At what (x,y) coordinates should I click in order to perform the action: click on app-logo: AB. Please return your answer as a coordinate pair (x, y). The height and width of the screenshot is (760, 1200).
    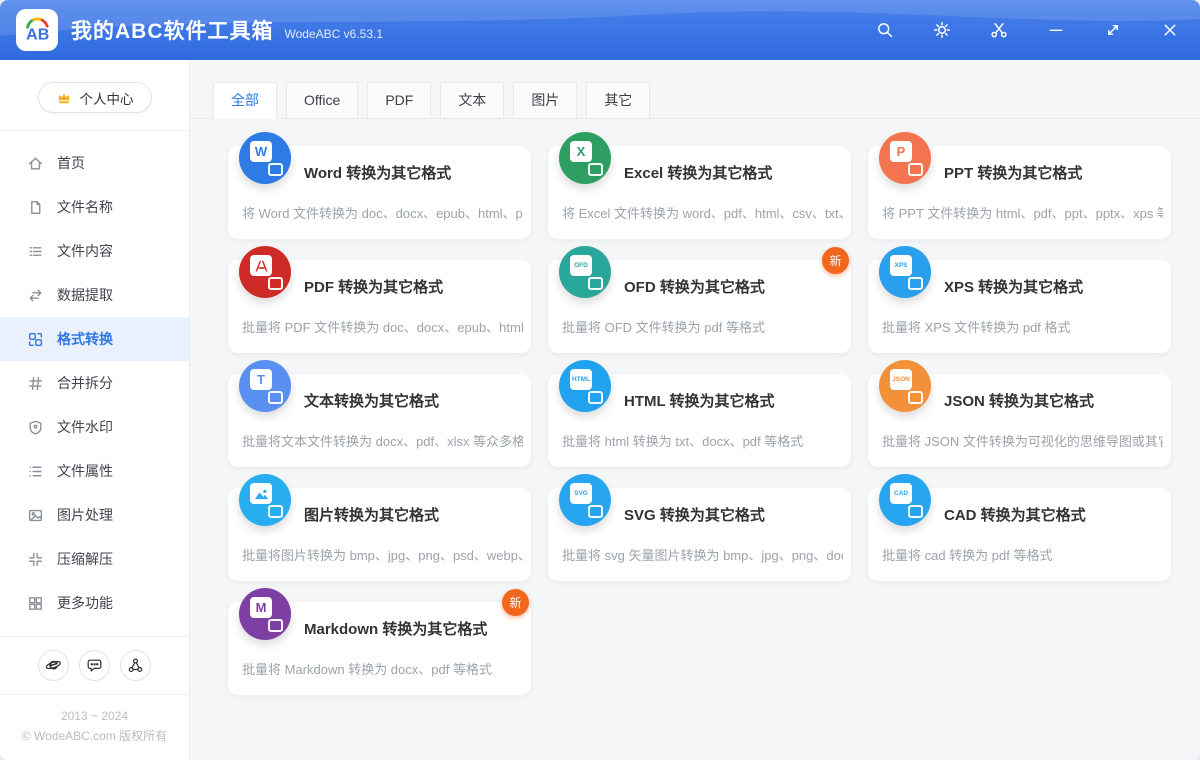
    Looking at the image, I should click on (37, 30).